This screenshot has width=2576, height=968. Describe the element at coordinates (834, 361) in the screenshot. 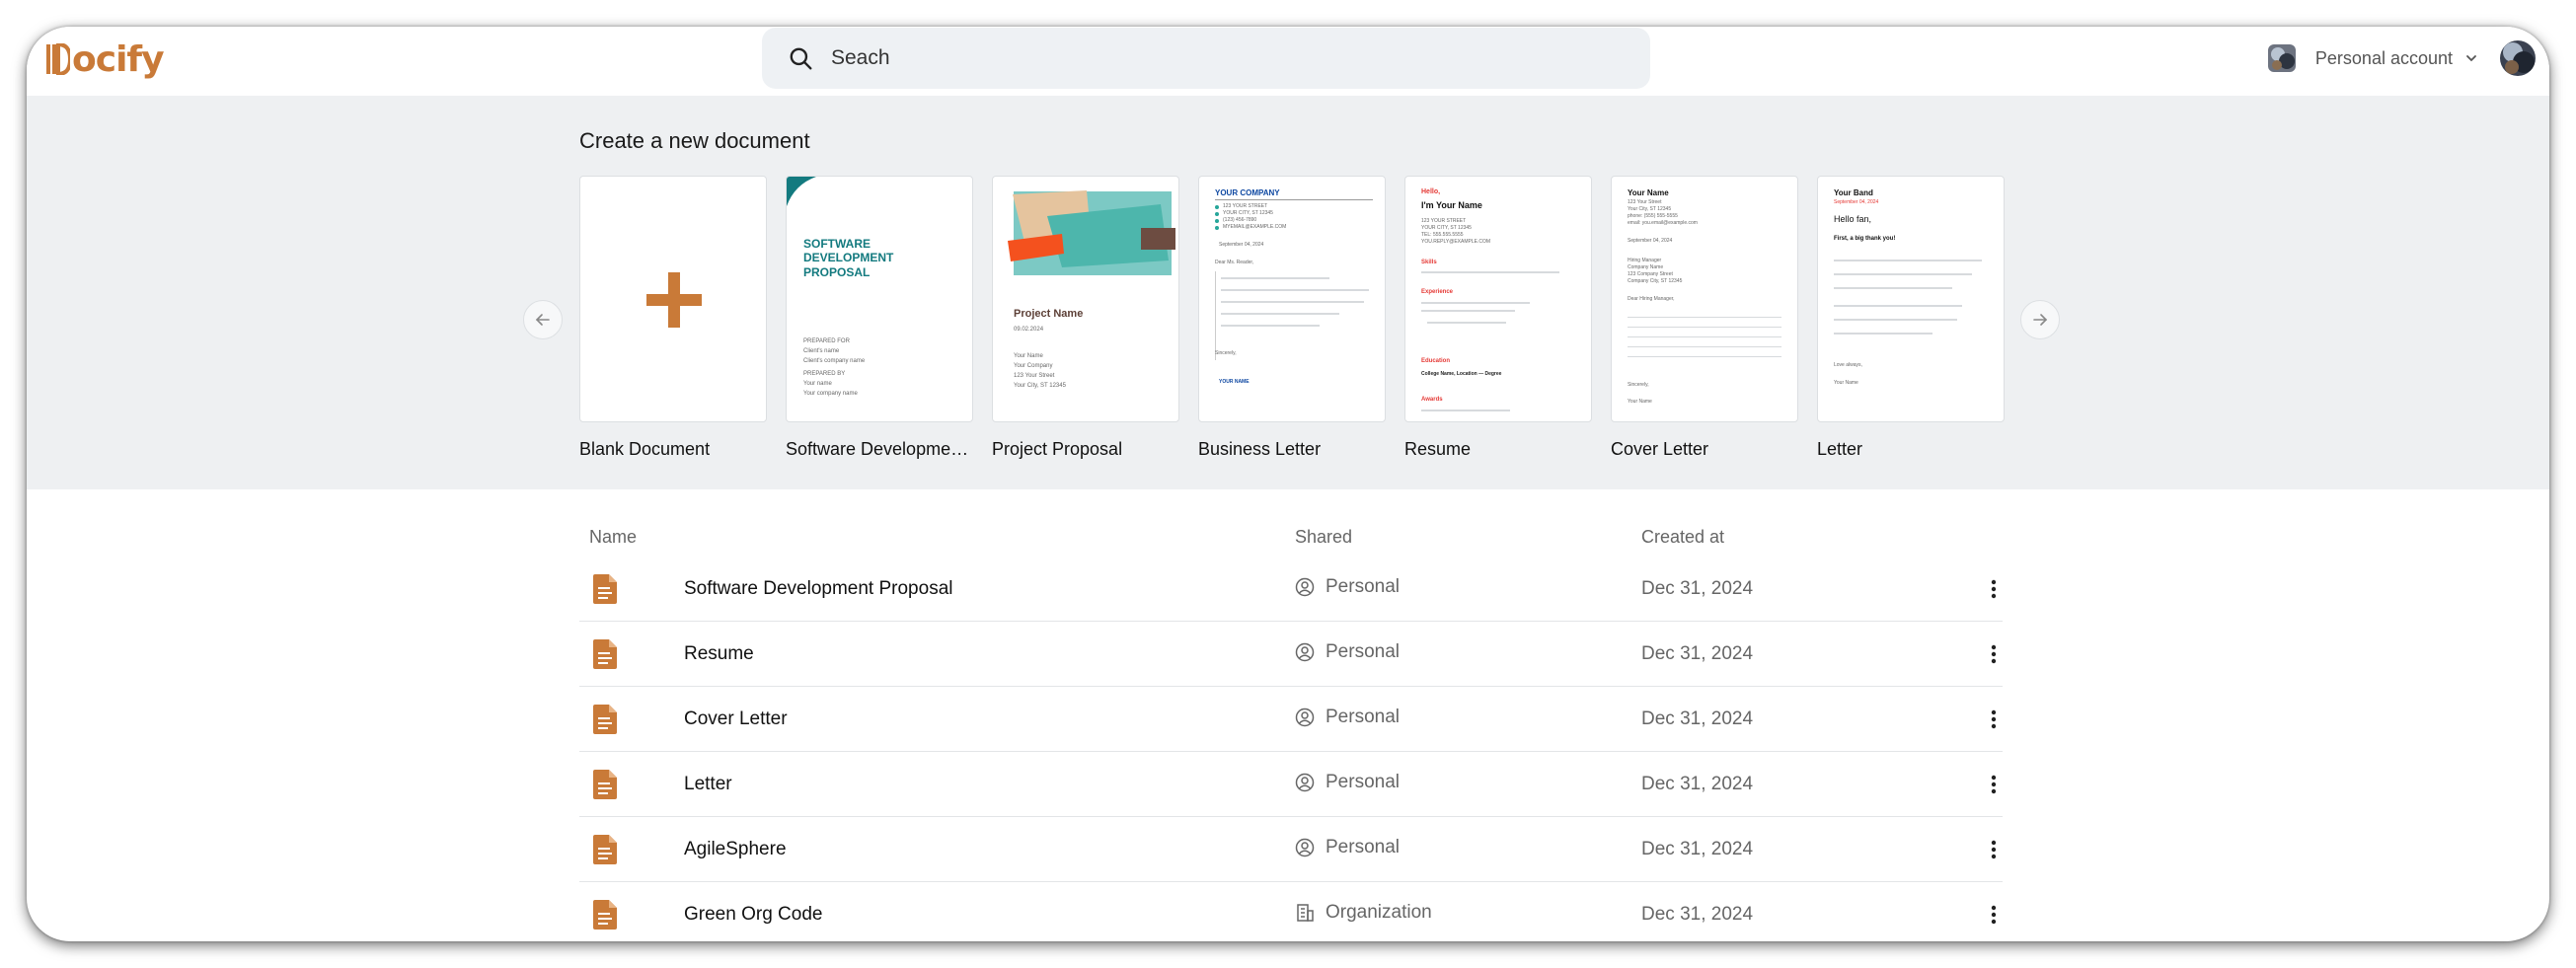

I see `preview-line: Client's company name` at that location.